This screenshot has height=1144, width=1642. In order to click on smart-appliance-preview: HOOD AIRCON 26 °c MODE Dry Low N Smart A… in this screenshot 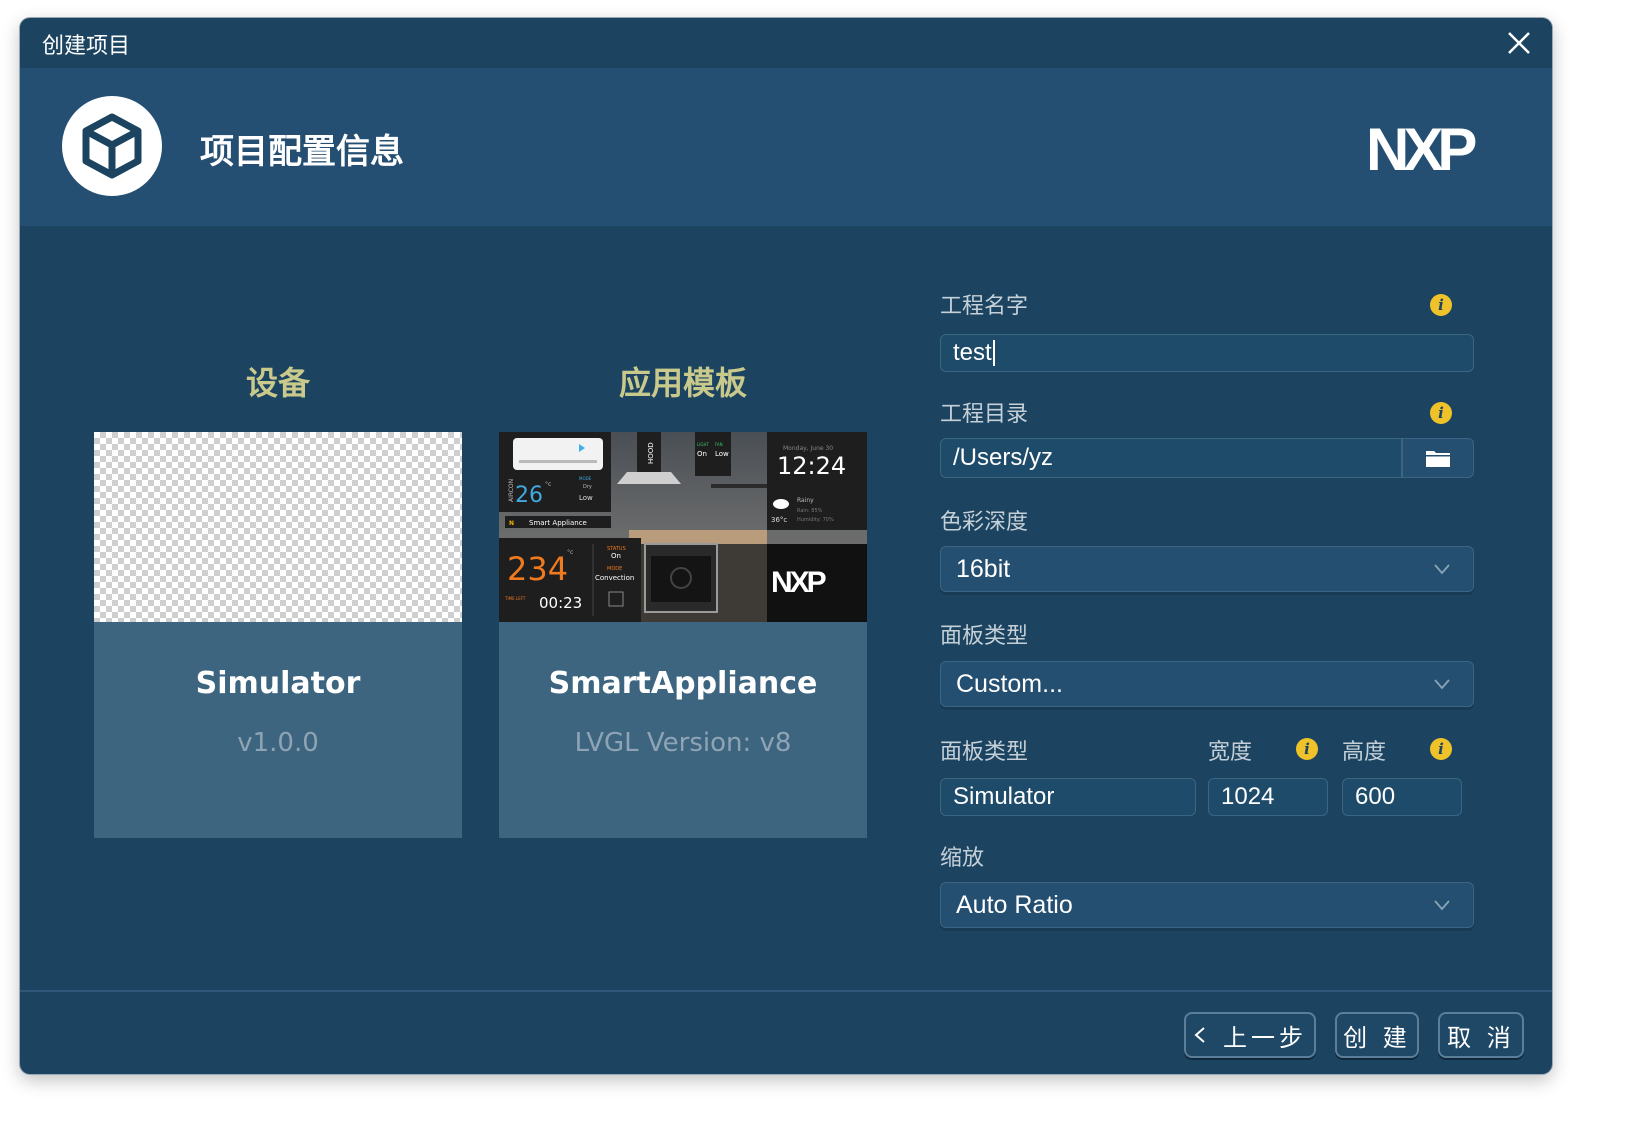, I will do `click(683, 527)`.